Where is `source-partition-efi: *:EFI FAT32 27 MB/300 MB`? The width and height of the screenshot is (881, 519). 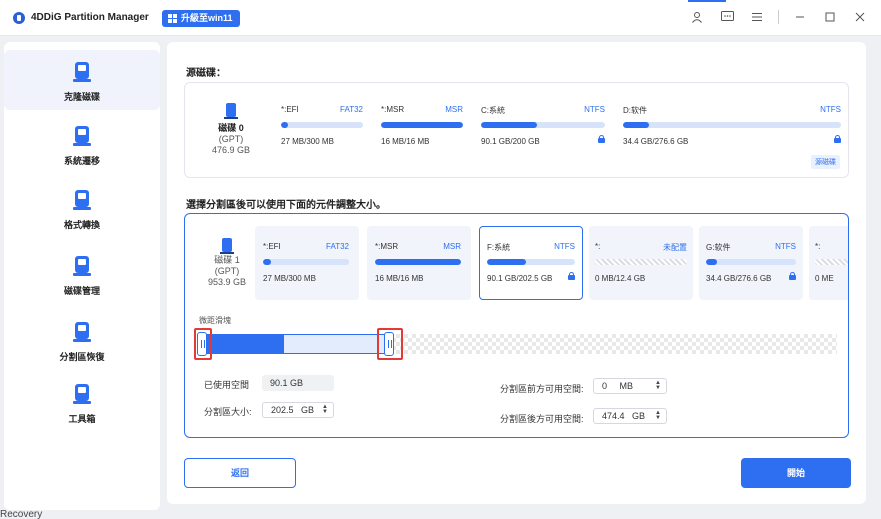 source-partition-efi: *:EFI FAT32 27 MB/300 MB is located at coordinates (322, 125).